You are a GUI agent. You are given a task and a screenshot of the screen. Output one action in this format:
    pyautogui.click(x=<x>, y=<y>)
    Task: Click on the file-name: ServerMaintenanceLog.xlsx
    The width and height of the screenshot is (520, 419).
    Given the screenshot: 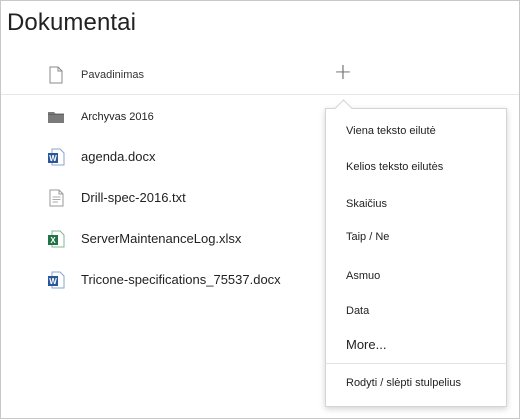 What is the action you would take?
    pyautogui.click(x=161, y=238)
    